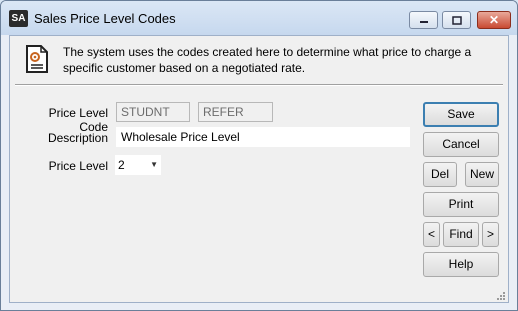  What do you see at coordinates (461, 144) in the screenshot?
I see `cancel-button: Cancel` at bounding box center [461, 144].